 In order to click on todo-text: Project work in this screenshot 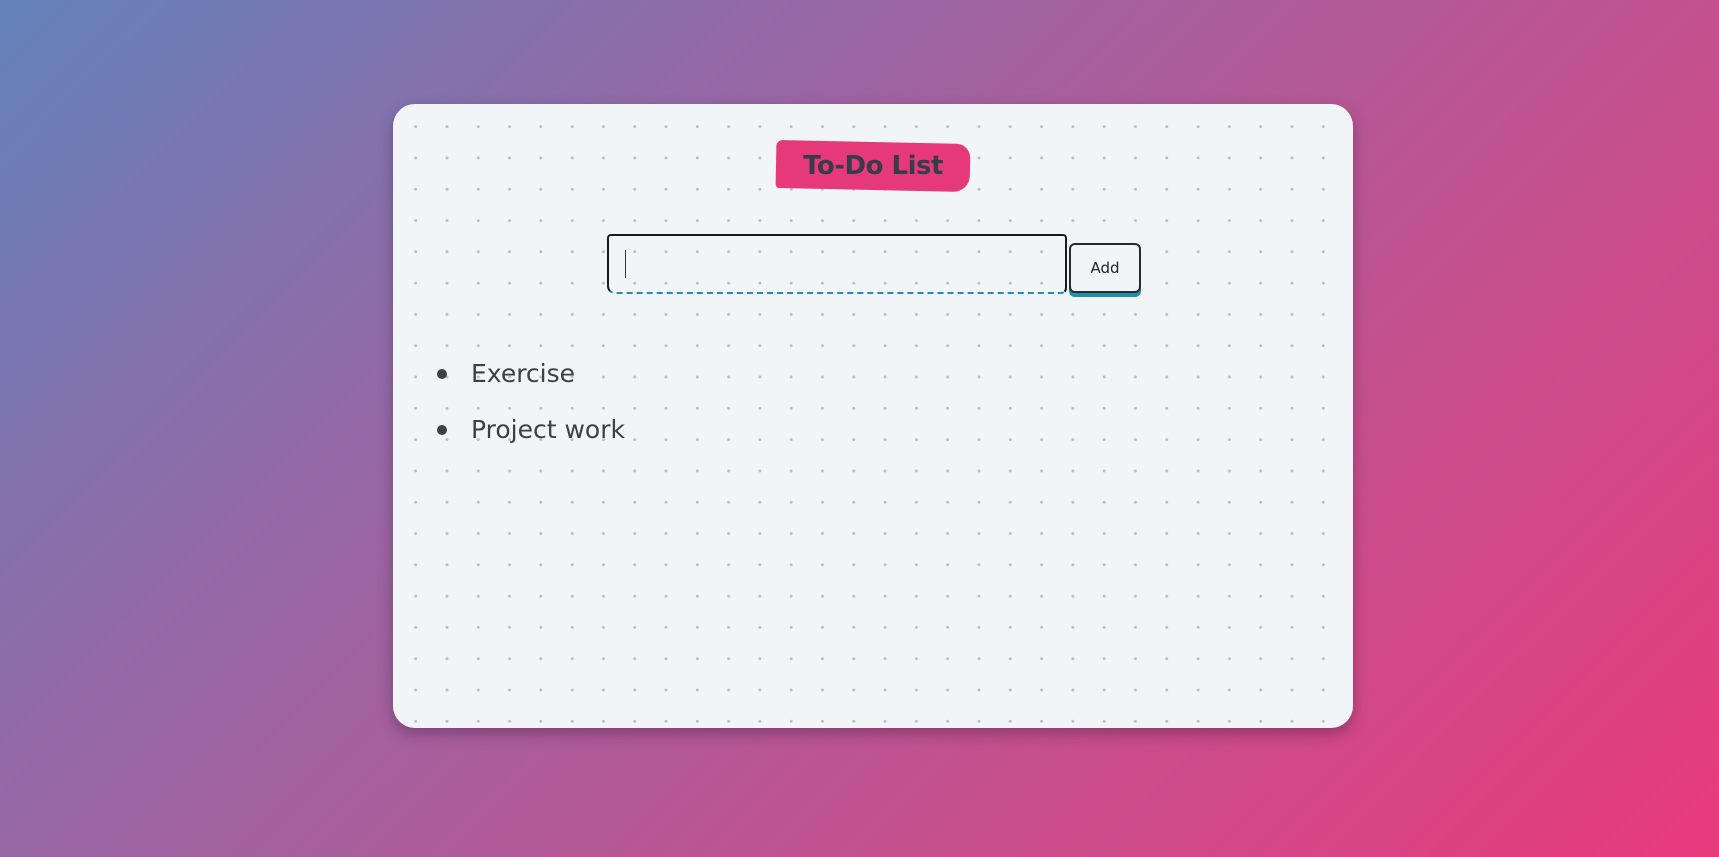, I will do `click(548, 429)`.